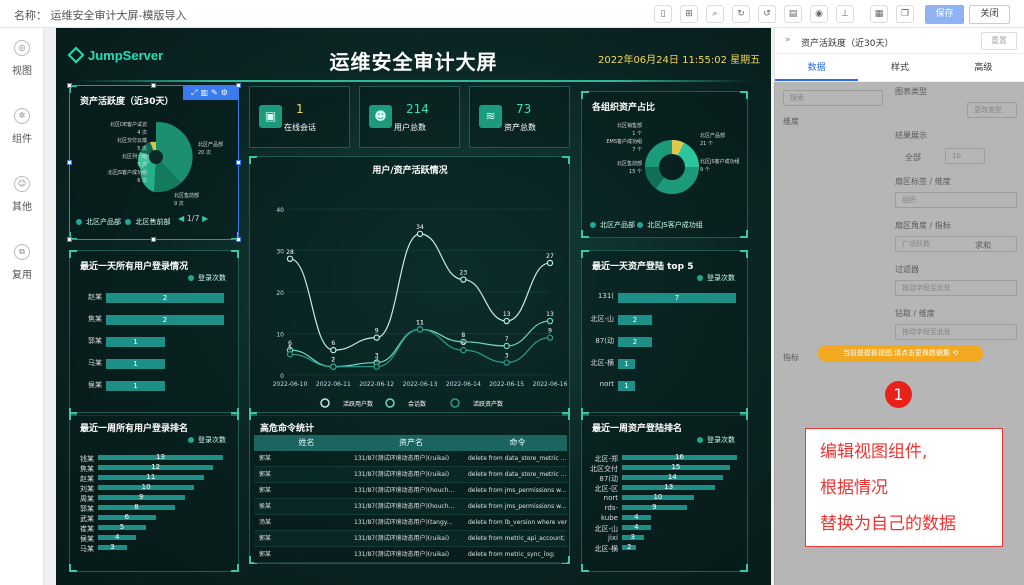  I want to click on legend-label: 会话数, so click(417, 404).